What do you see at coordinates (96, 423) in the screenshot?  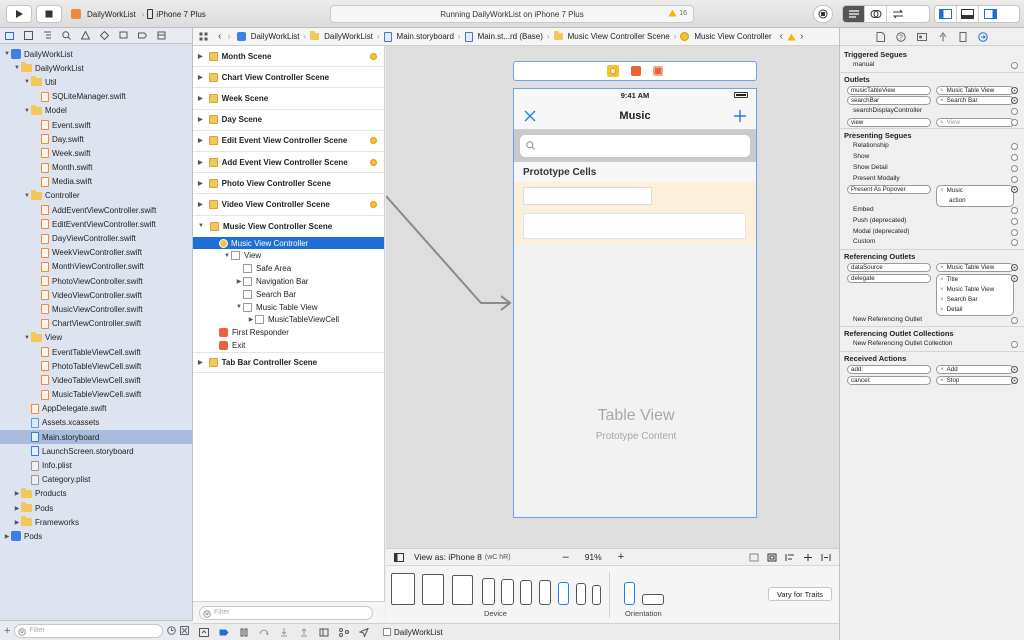 I see `navigator-item: Assets.xcassets` at bounding box center [96, 423].